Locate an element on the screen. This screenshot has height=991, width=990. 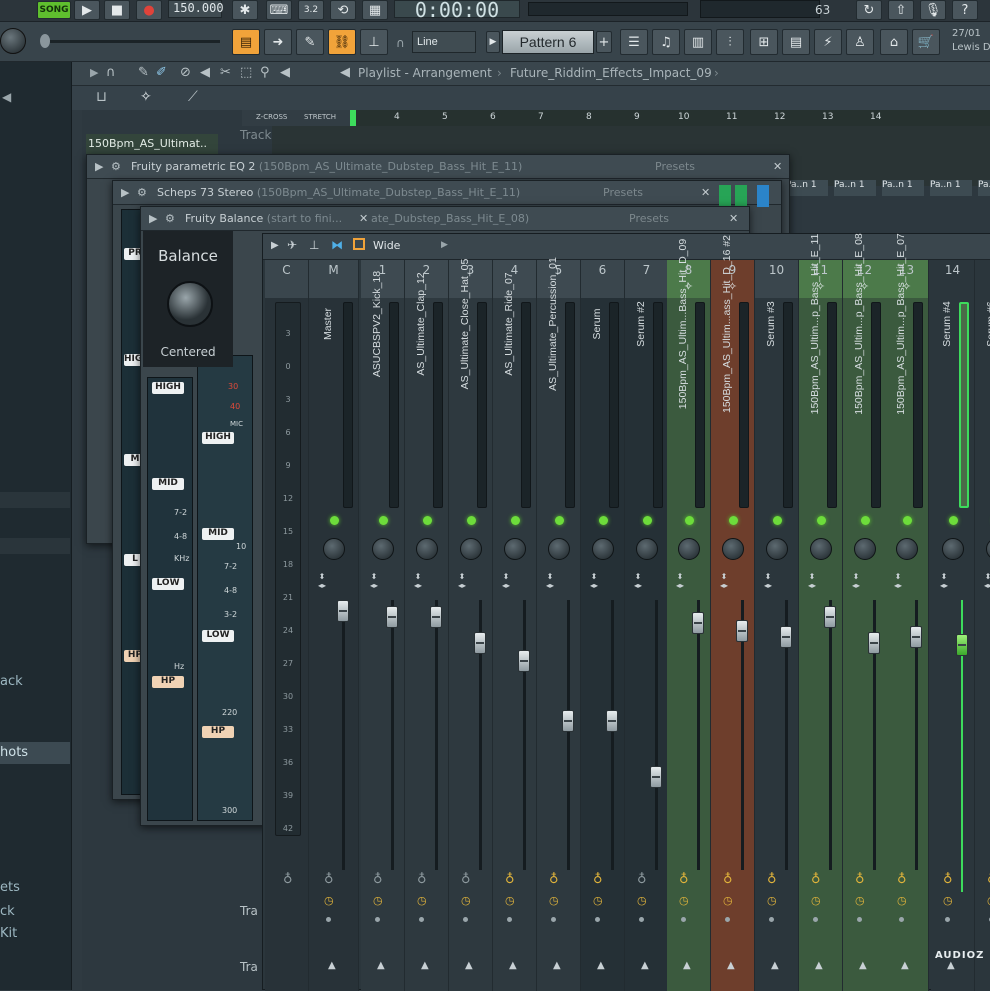
pattern-prev-button: ▶ is located at coordinates (493, 42).